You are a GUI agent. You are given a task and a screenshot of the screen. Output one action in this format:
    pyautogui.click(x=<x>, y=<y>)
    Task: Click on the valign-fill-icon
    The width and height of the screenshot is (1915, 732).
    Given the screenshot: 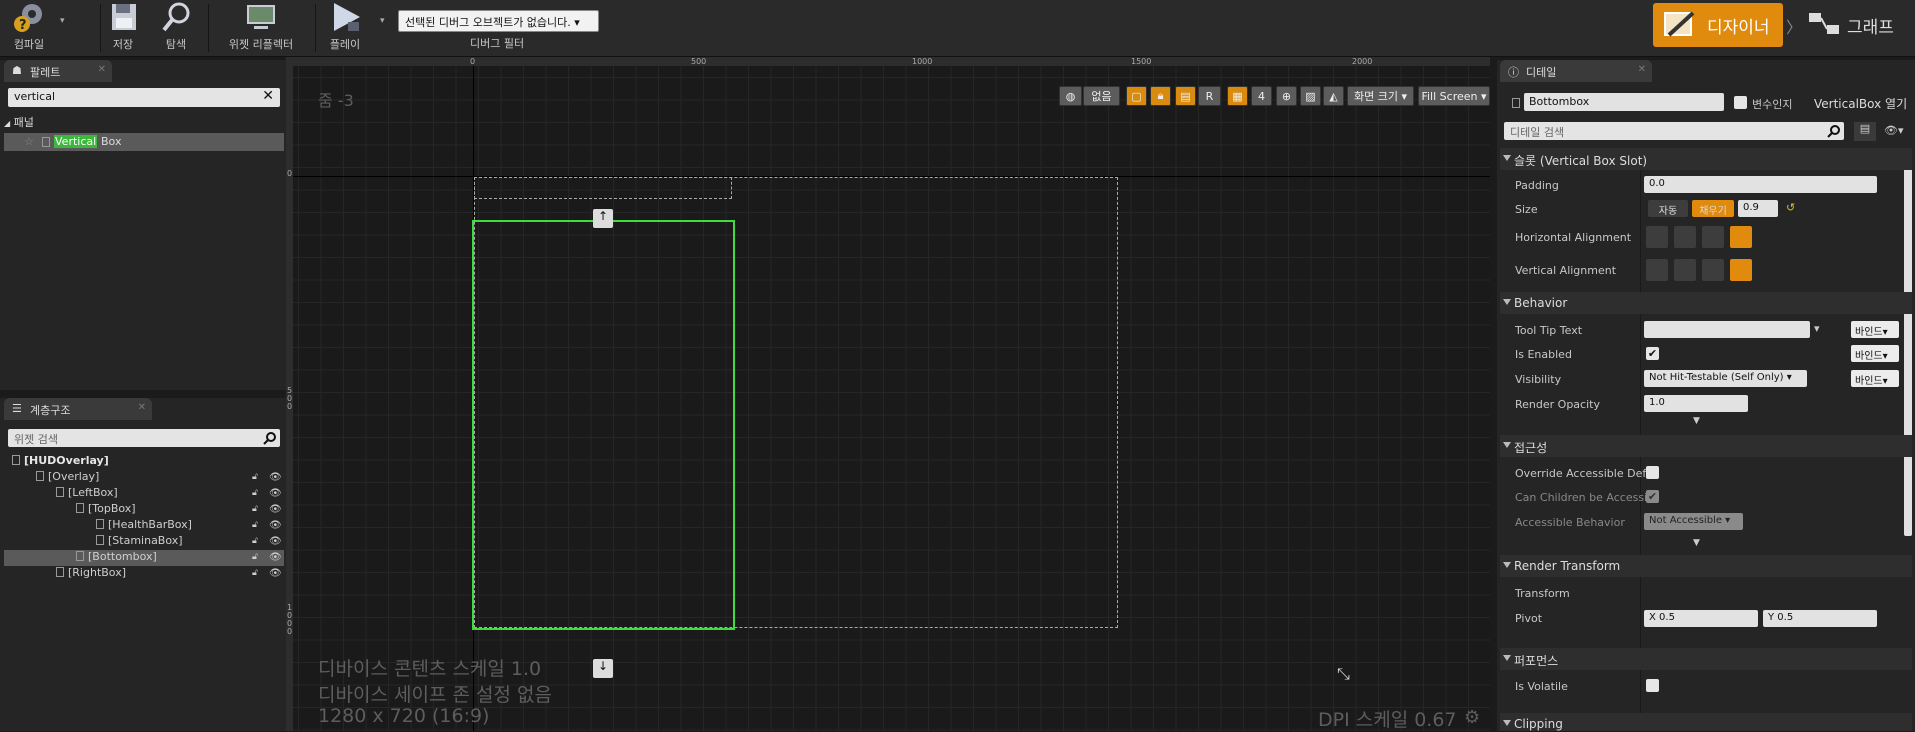 What is the action you would take?
    pyautogui.click(x=1741, y=270)
    